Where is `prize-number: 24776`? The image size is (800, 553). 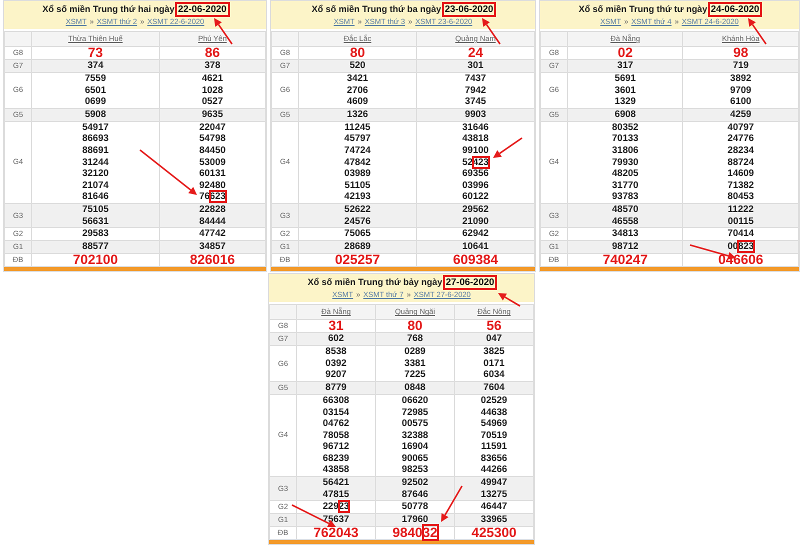
prize-number: 24776 is located at coordinates (741, 139).